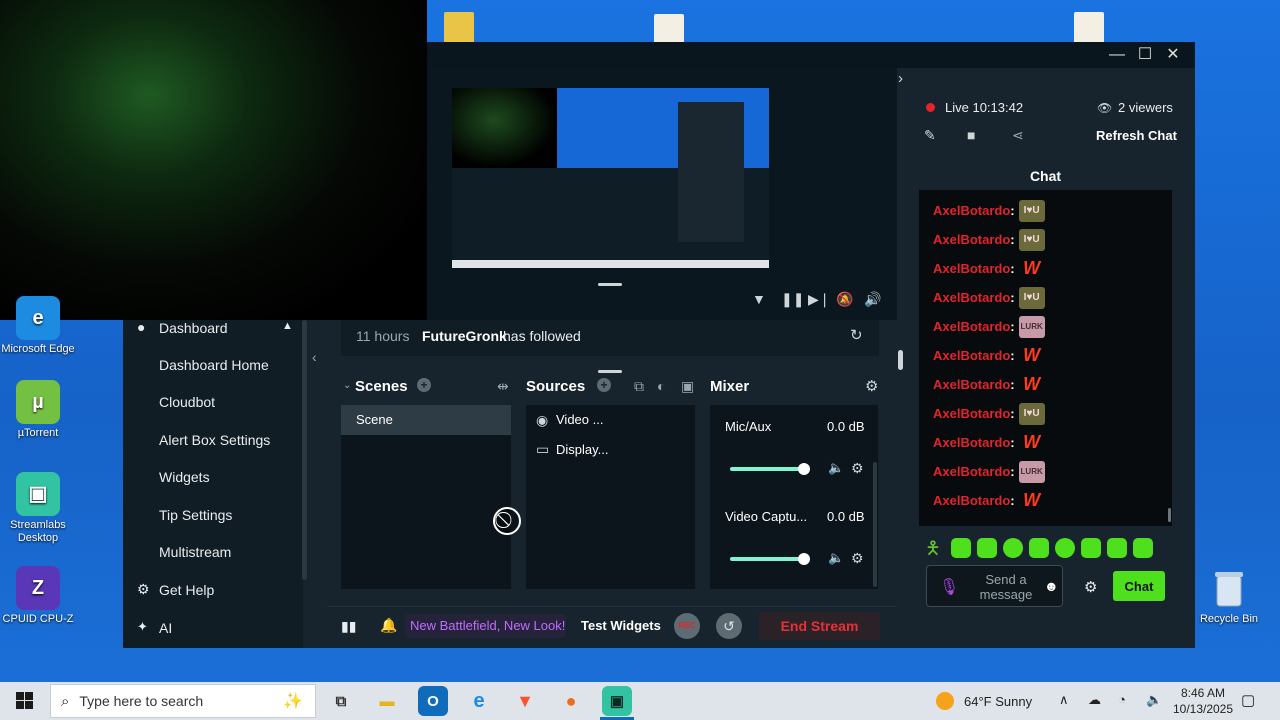 This screenshot has height=720, width=1280. What do you see at coordinates (933, 551) in the screenshot?
I see `emote-picker-bar: 🯅` at bounding box center [933, 551].